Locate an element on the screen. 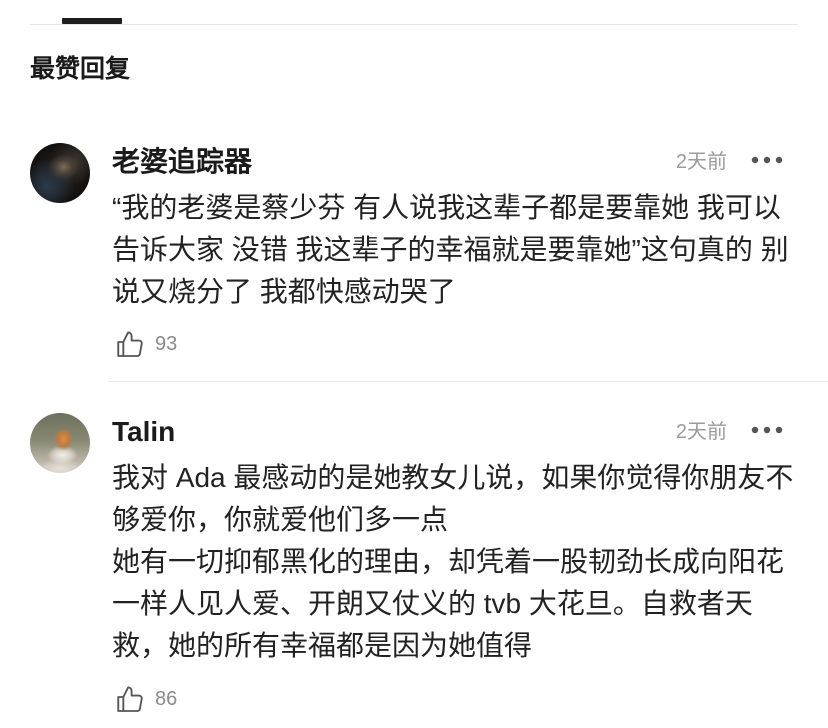 The width and height of the screenshot is (828, 728). active-tab-indicator is located at coordinates (92, 21).